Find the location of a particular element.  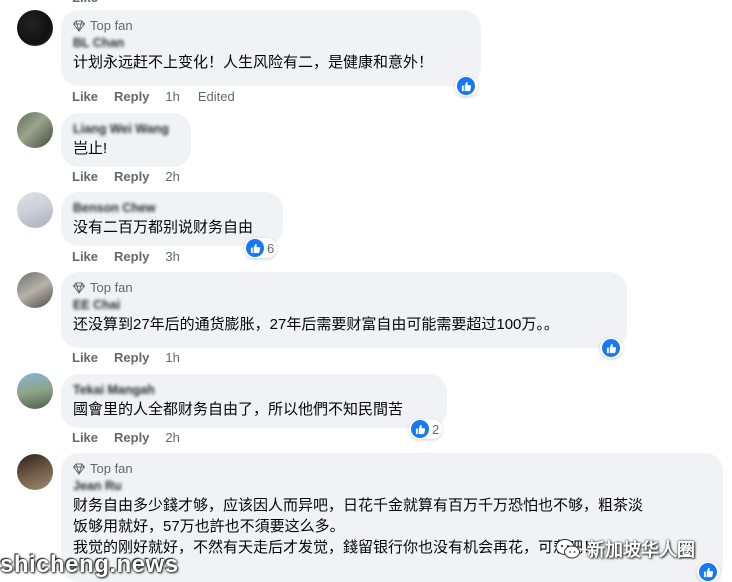

comment-bubble: Tekai Mangah 國會里的人全都财务自由了，所以他們不知民間苦 is located at coordinates (254, 401).